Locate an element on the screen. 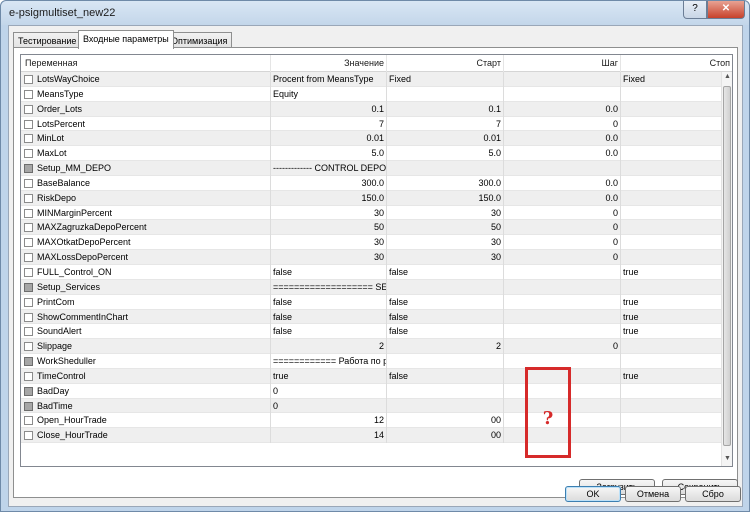 This screenshot has height=512, width=750. cell-start: 2 is located at coordinates (445, 347).